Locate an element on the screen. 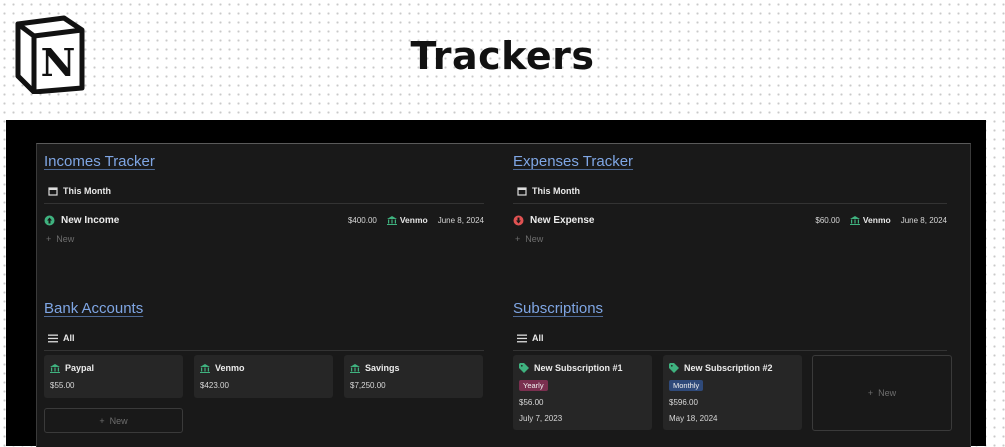  bank-accounts-title: Bank Accounts is located at coordinates (93, 308).